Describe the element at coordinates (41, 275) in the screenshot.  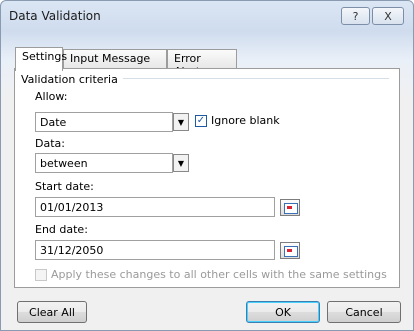
I see `apply-all-checkbox` at that location.